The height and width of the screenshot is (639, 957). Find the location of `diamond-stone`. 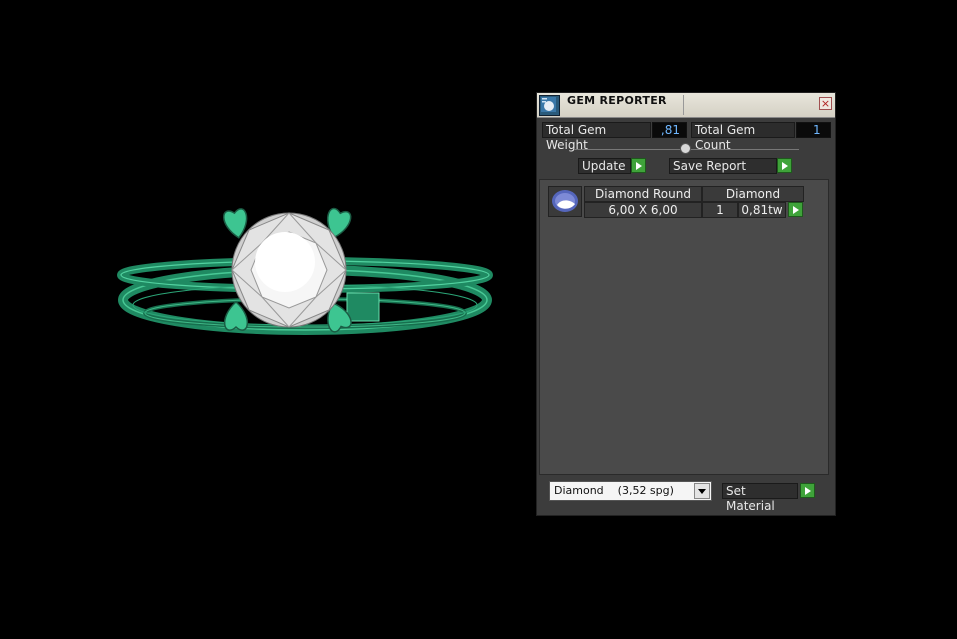

diamond-stone is located at coordinates (289, 270).